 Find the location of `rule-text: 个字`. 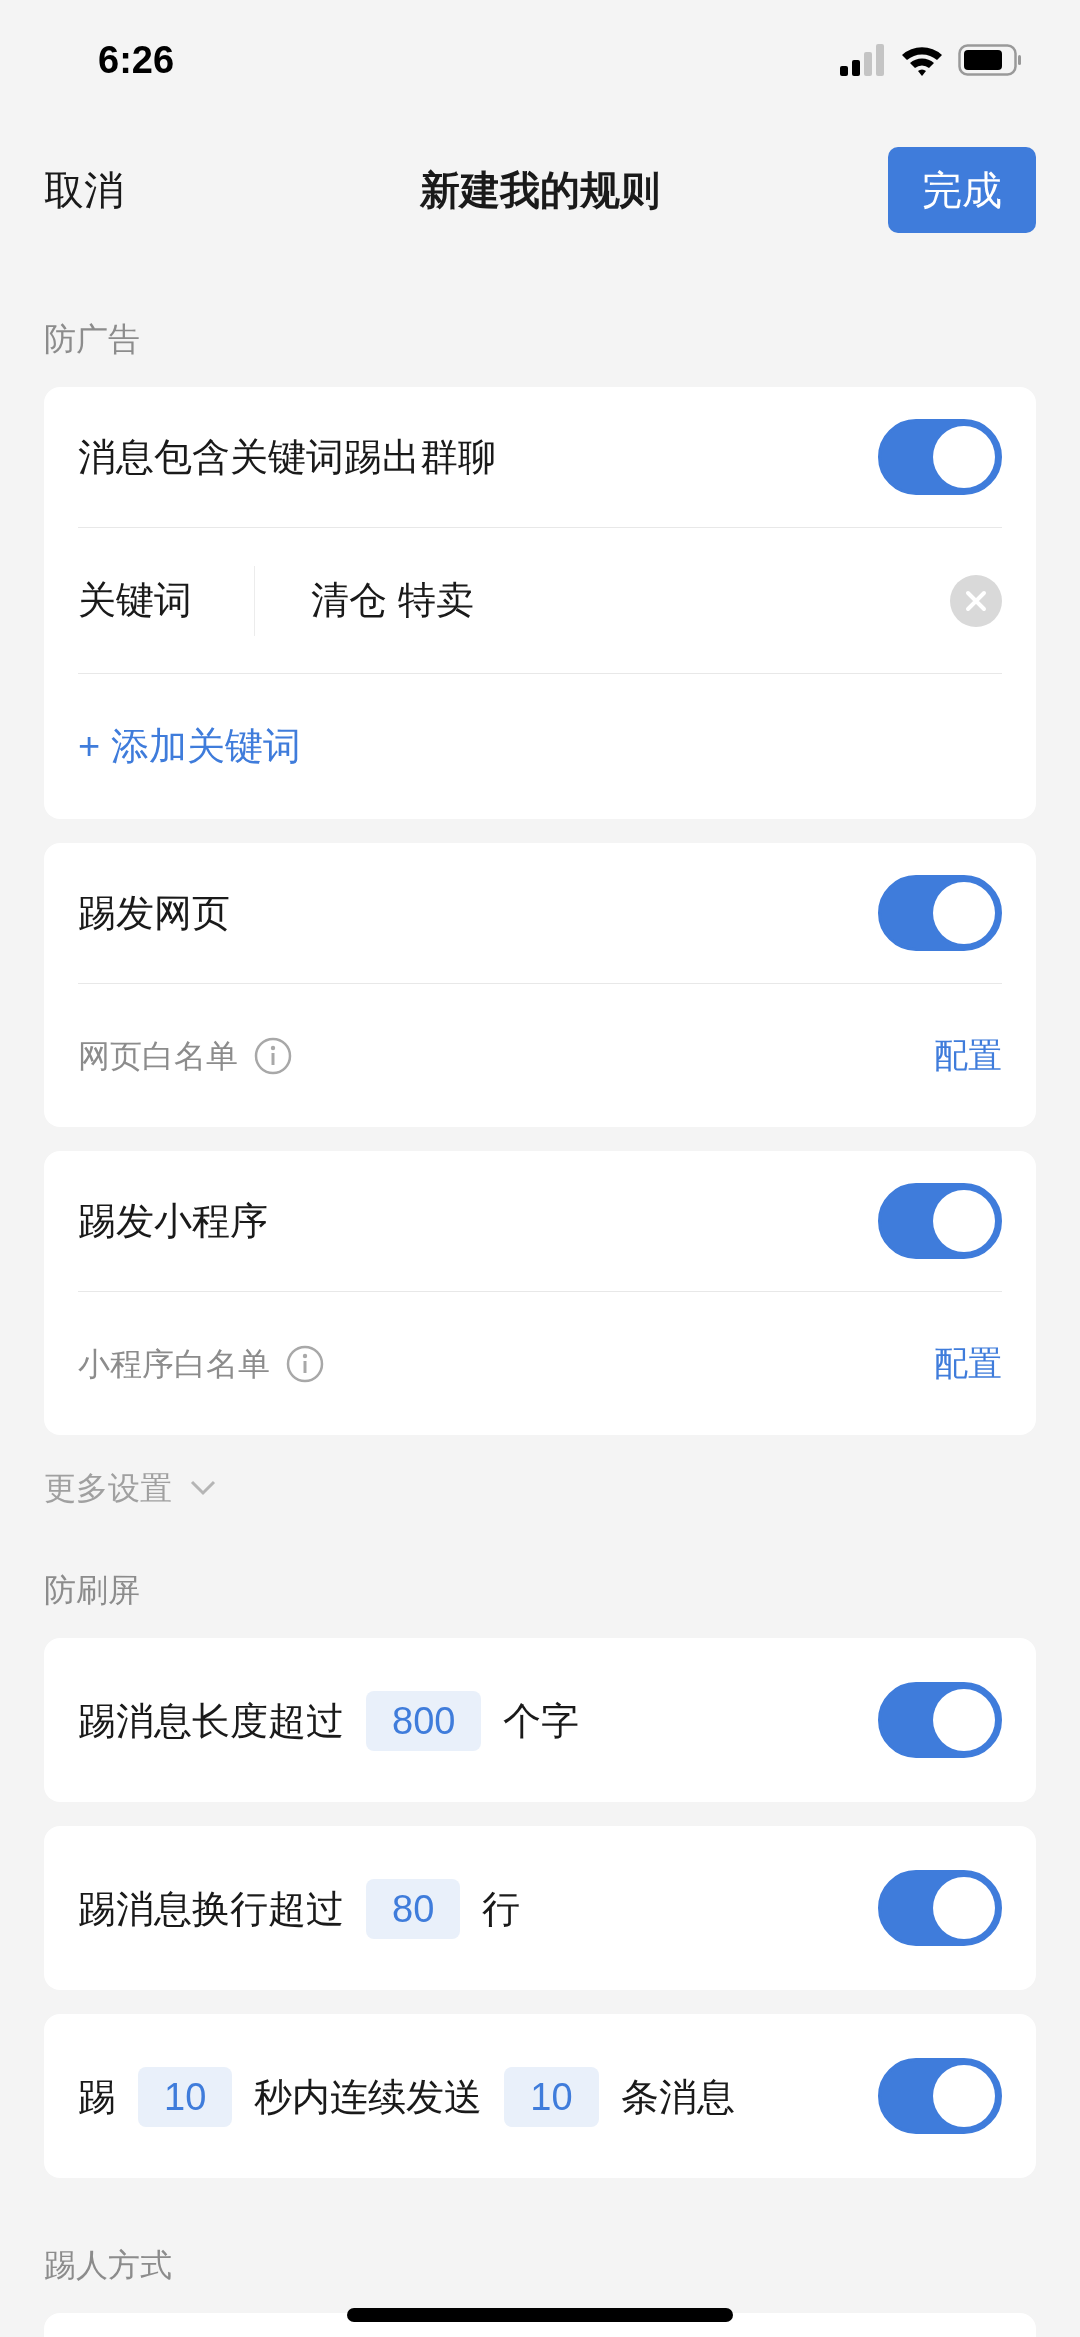

rule-text: 个字 is located at coordinates (541, 1721).